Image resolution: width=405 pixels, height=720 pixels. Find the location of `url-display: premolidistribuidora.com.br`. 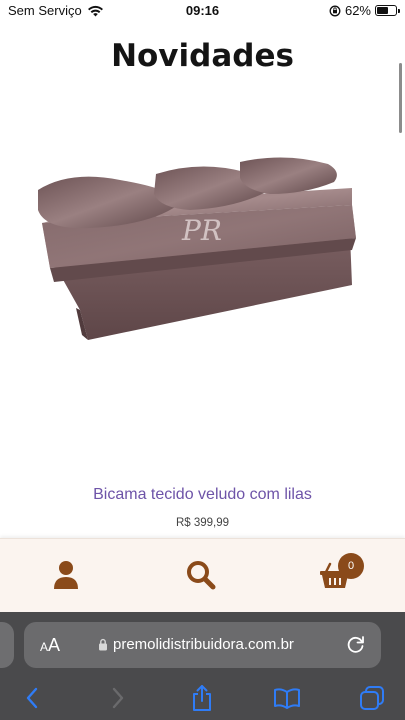

url-display: premolidistribuidora.com.br is located at coordinates (196, 644).